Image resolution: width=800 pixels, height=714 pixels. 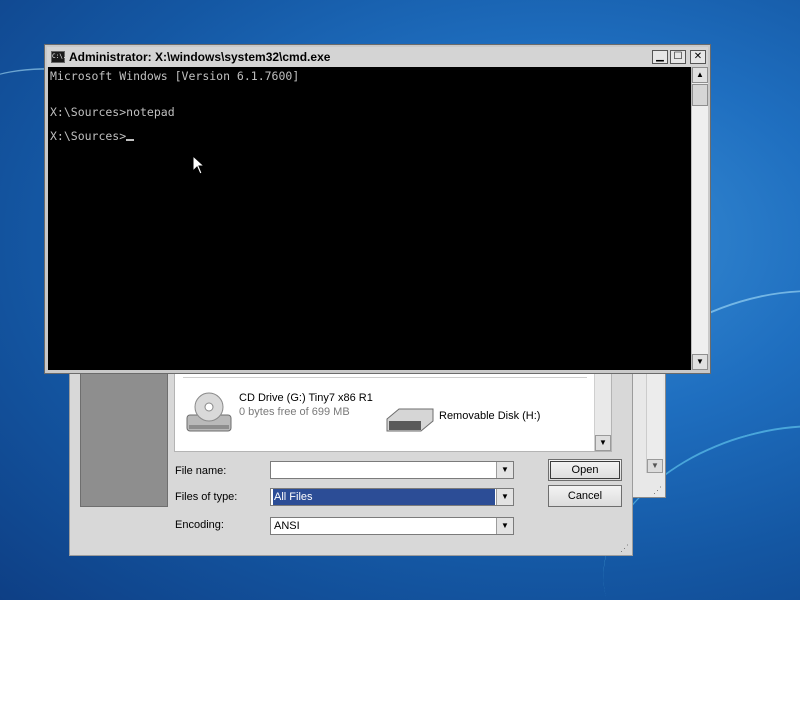 What do you see at coordinates (306, 398) in the screenshot?
I see `drive-name: CD Drive (G:) Tiny7 x86 R1` at bounding box center [306, 398].